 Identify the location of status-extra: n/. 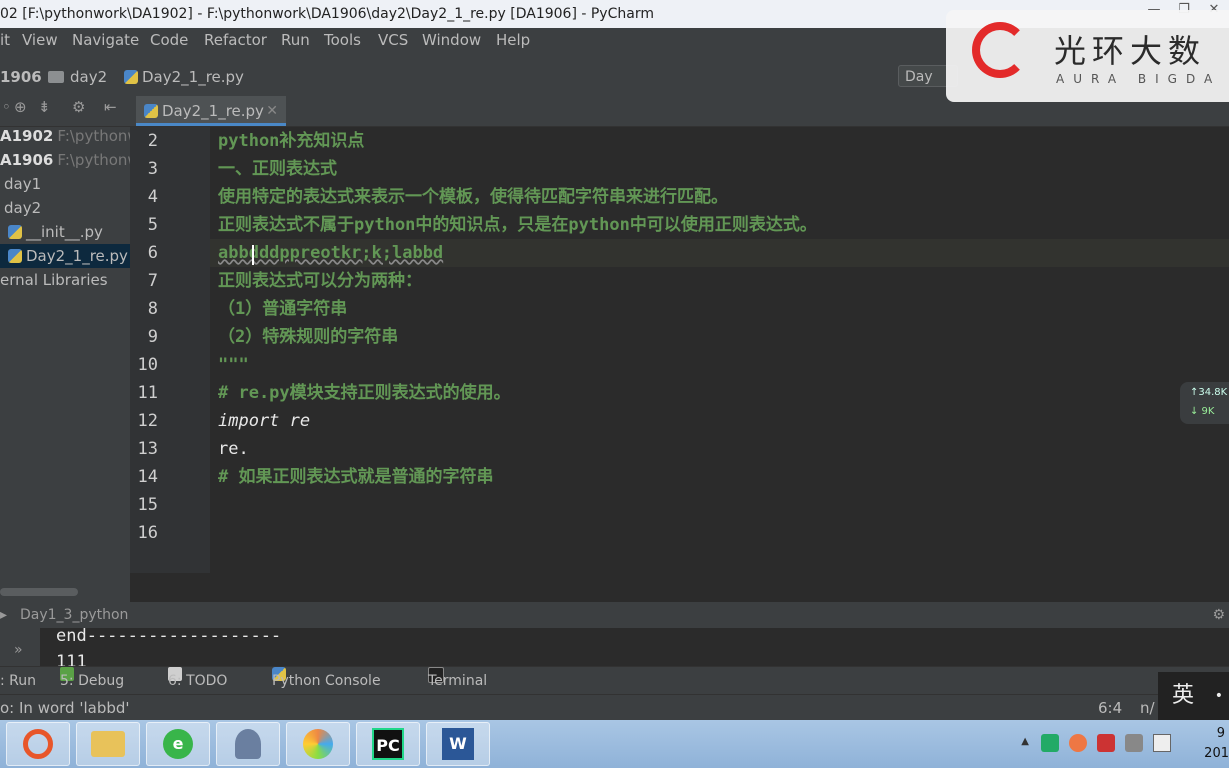
(1147, 708).